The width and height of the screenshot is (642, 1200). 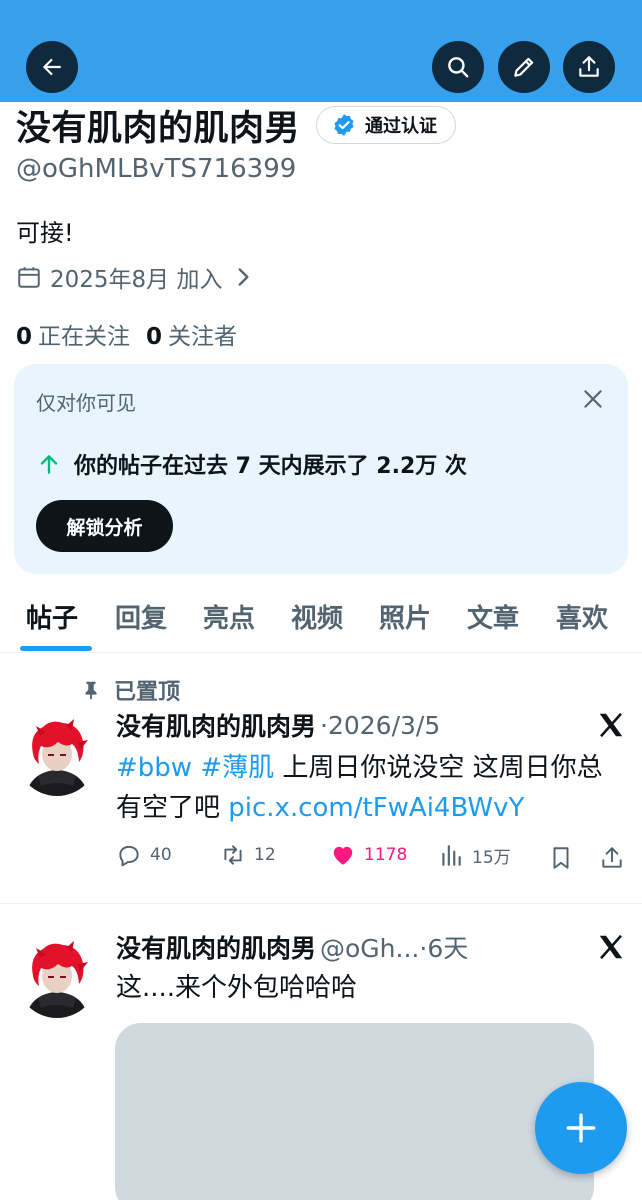 What do you see at coordinates (45, 233) in the screenshot?
I see `profile-bio: 可接!` at bounding box center [45, 233].